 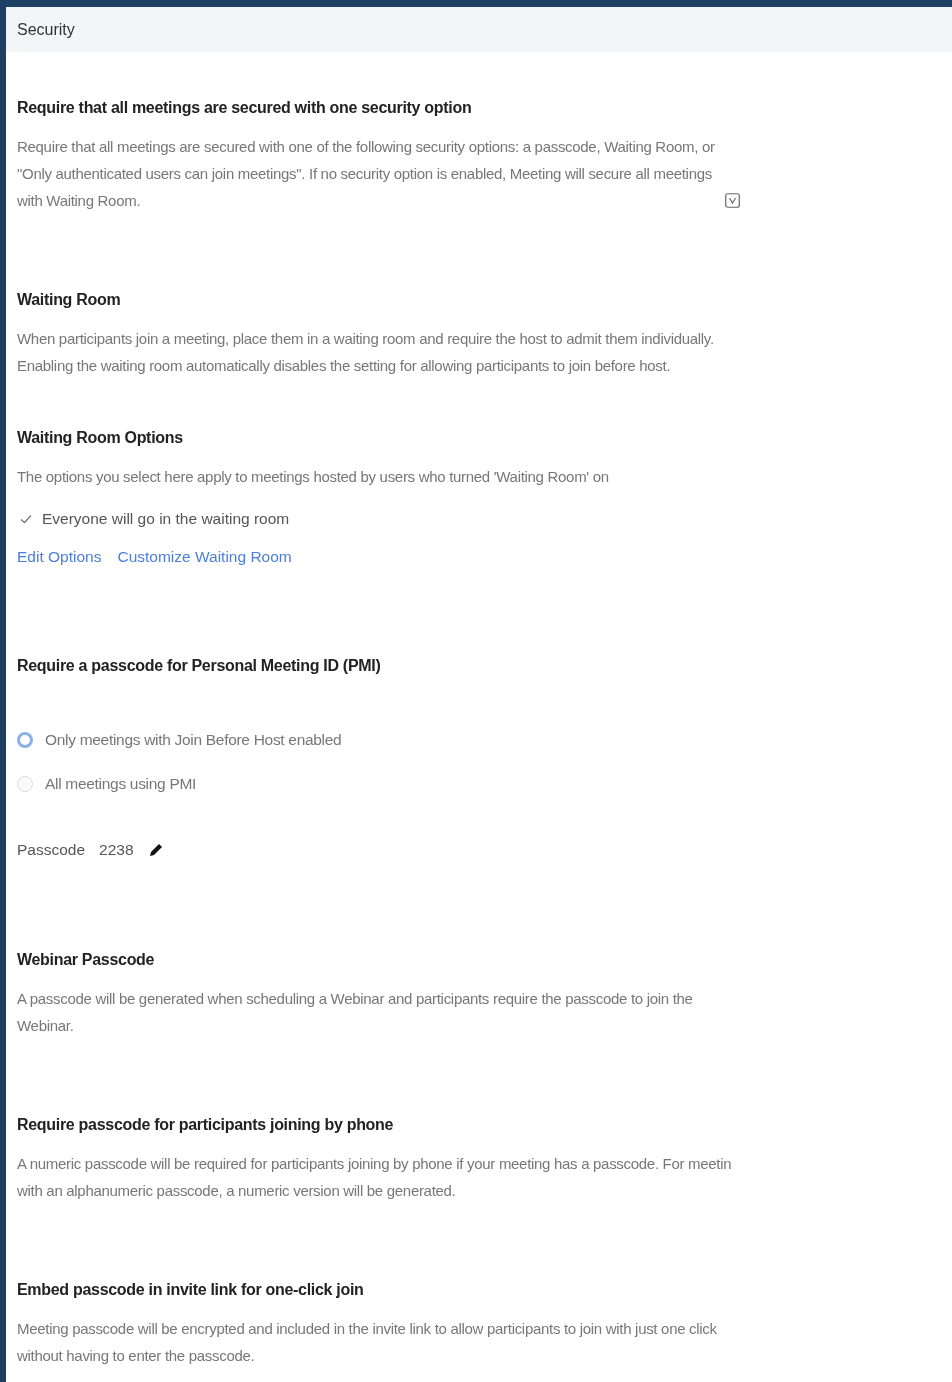 What do you see at coordinates (732, 200) in the screenshot?
I see `chevron-box-icon` at bounding box center [732, 200].